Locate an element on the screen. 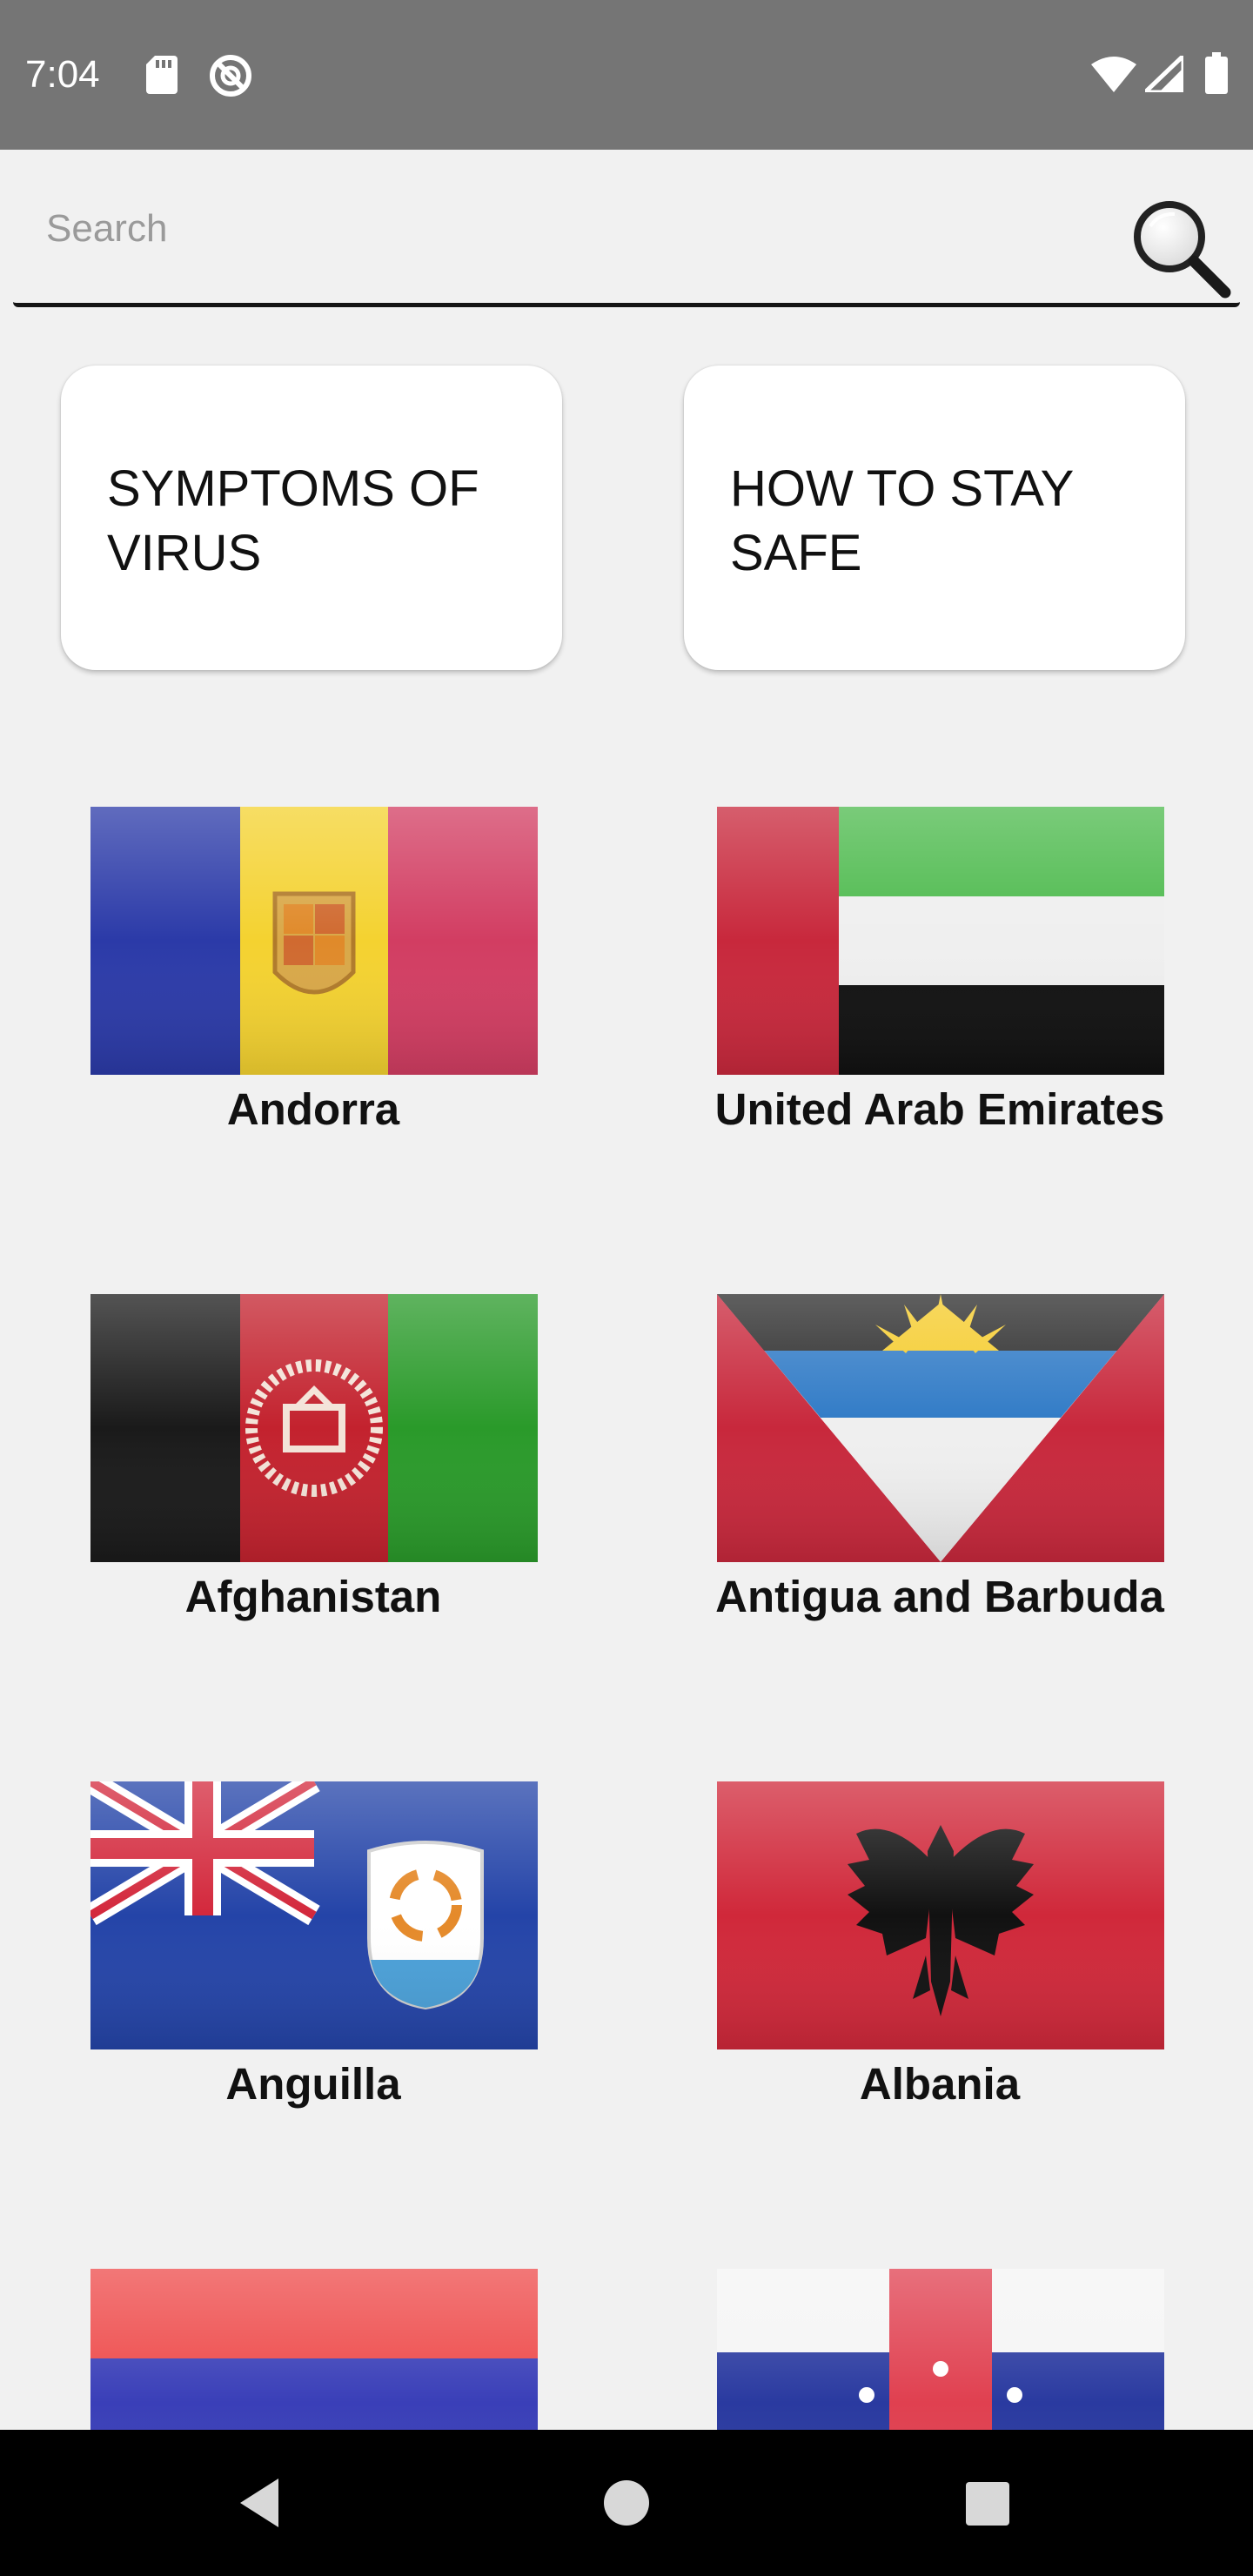 This screenshot has height=2576, width=1253. home-icon is located at coordinates (626, 2505).